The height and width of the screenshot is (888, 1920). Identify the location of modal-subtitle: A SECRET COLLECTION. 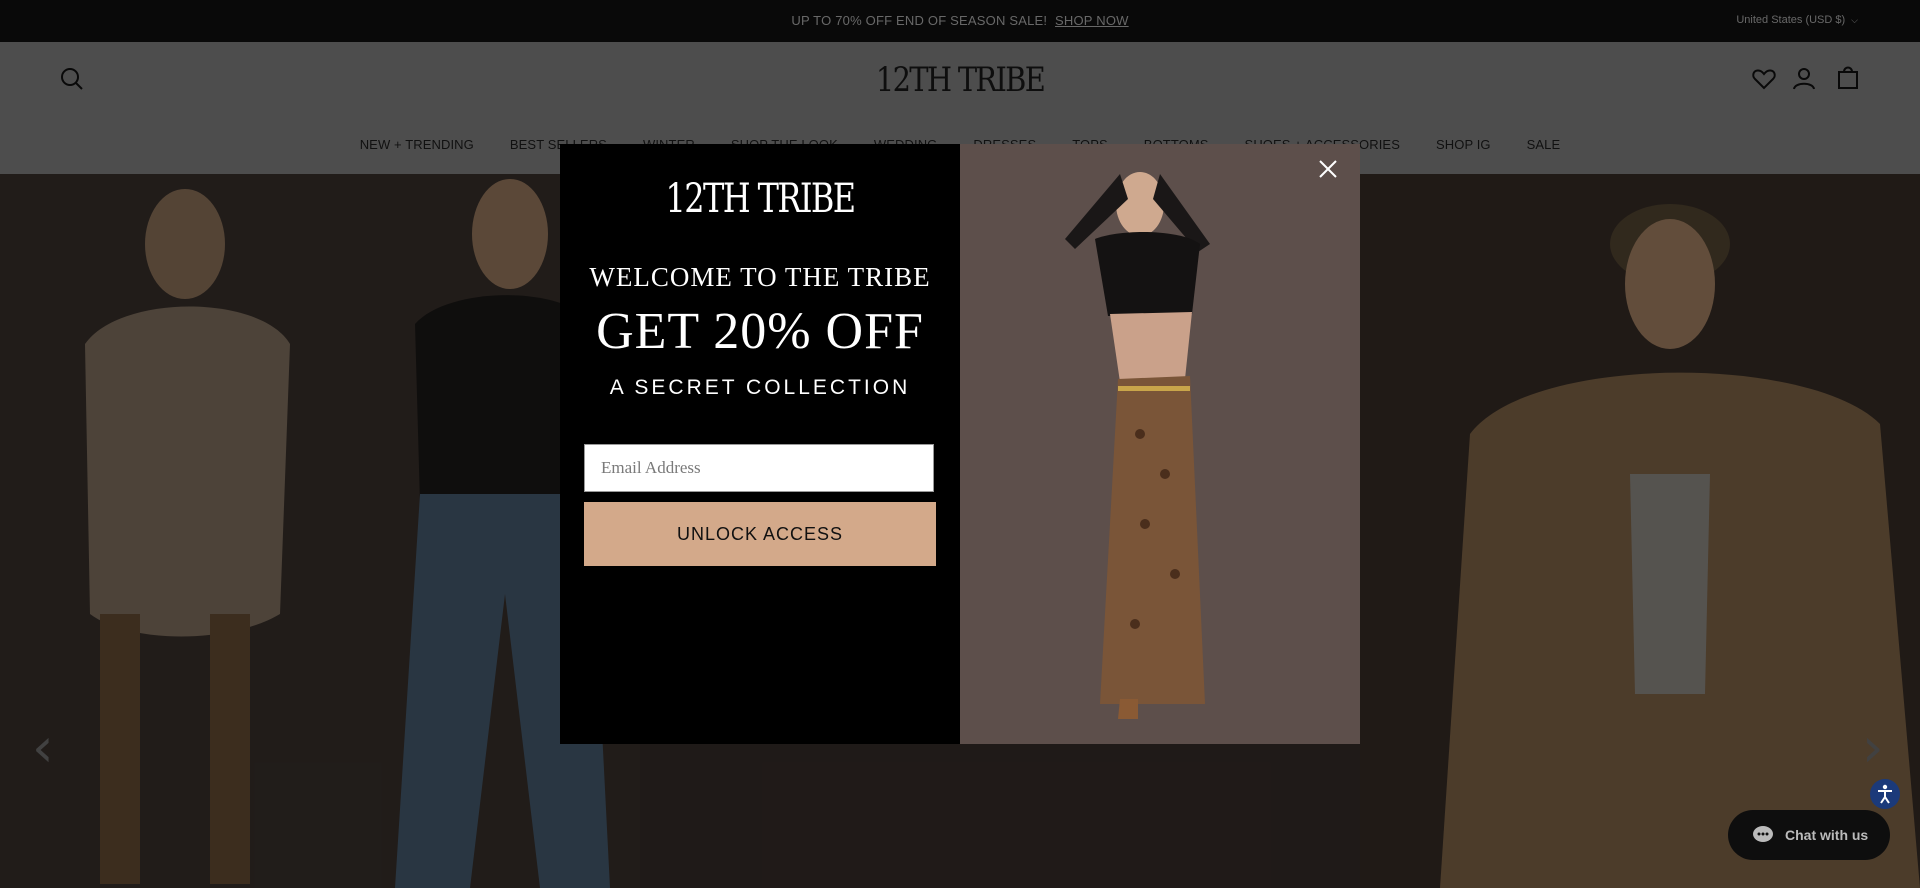
(760, 387).